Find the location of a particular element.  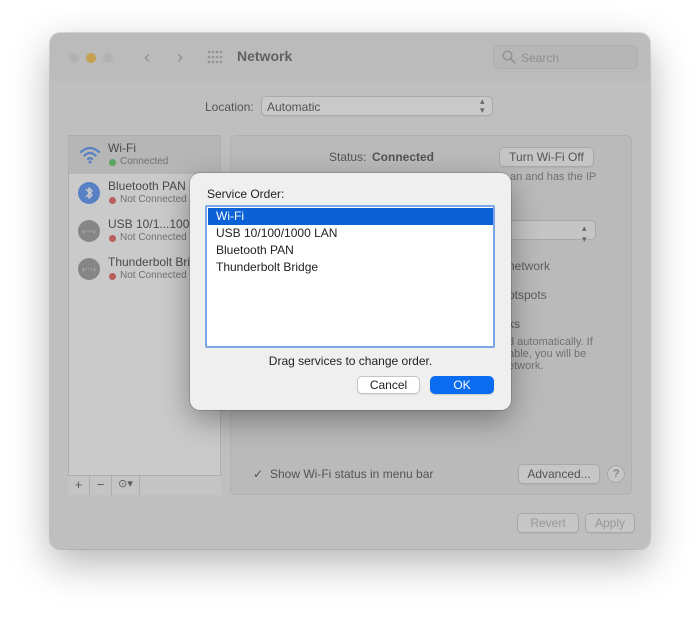

service-order-item: USB 10/100/1000 LAN is located at coordinates (350, 233).